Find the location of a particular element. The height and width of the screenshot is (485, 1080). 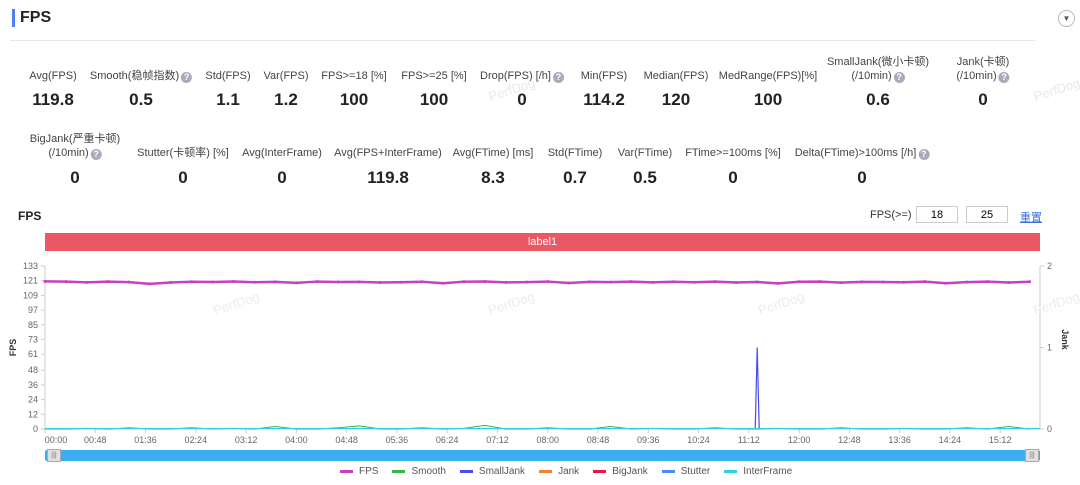

metric: Var(FTime) 0.5 is located at coordinates (645, 167).